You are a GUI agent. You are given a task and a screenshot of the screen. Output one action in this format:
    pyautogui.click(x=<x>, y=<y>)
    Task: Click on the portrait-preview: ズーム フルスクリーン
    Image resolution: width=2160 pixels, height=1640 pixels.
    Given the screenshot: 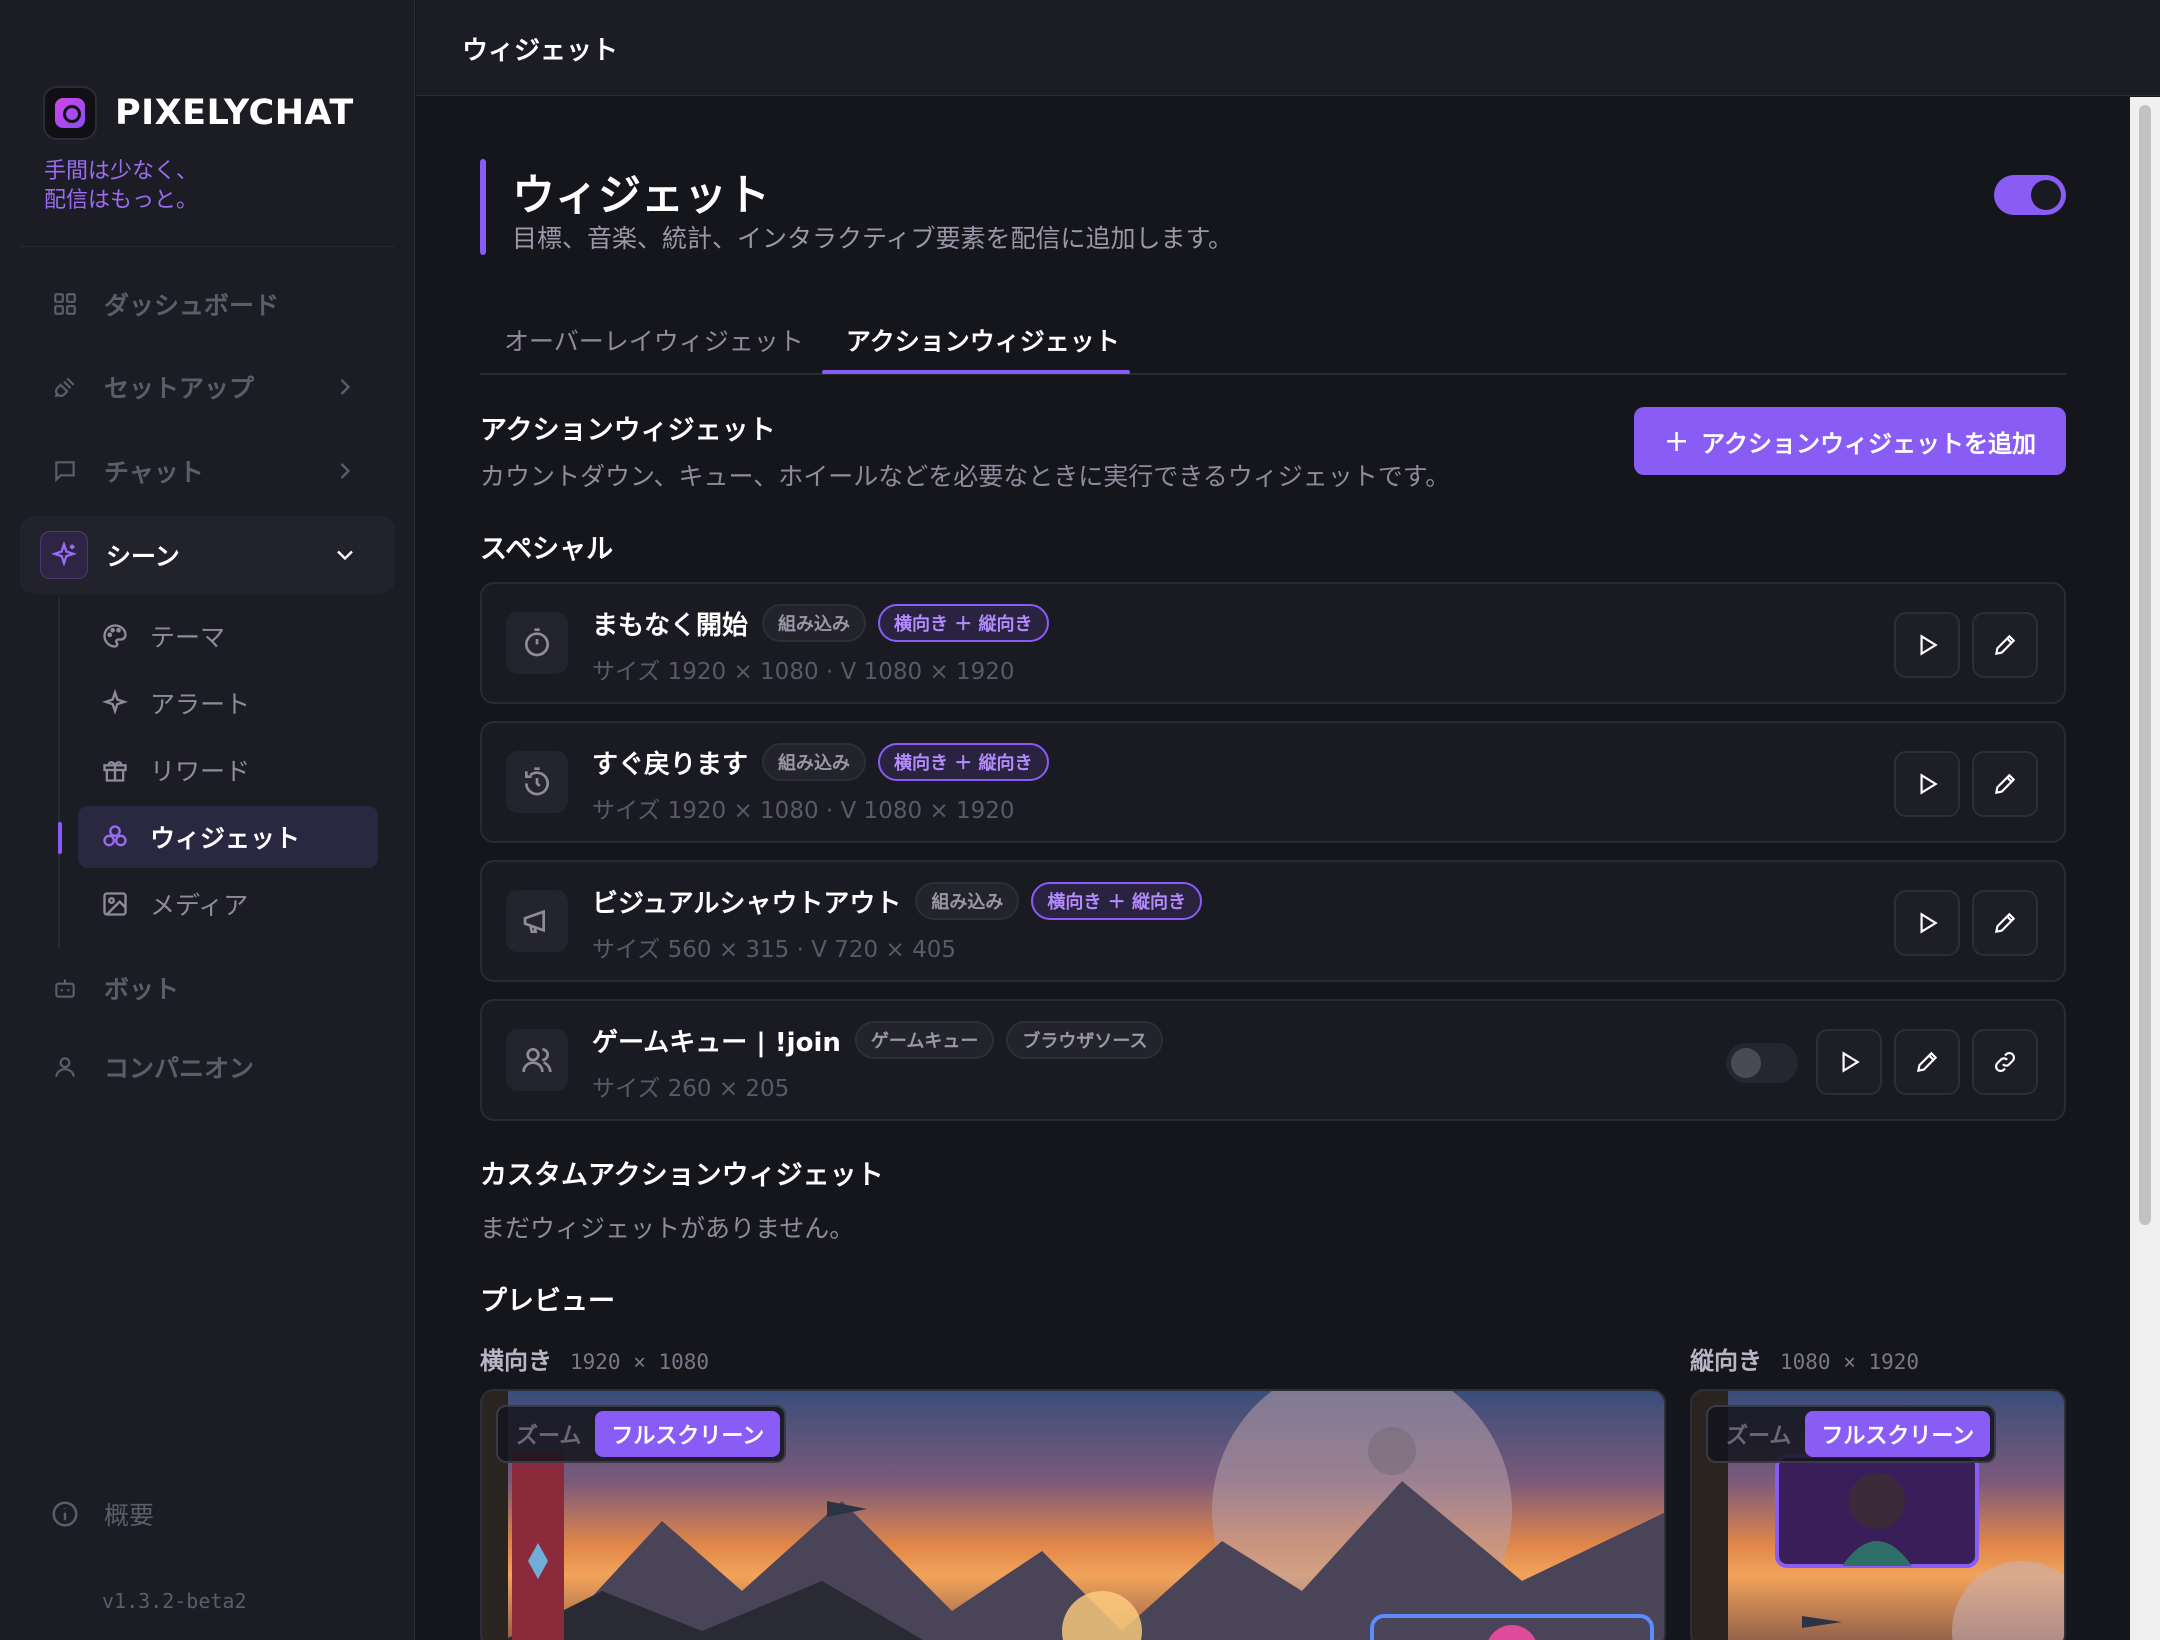 What is the action you would take?
    pyautogui.click(x=1878, y=1514)
    